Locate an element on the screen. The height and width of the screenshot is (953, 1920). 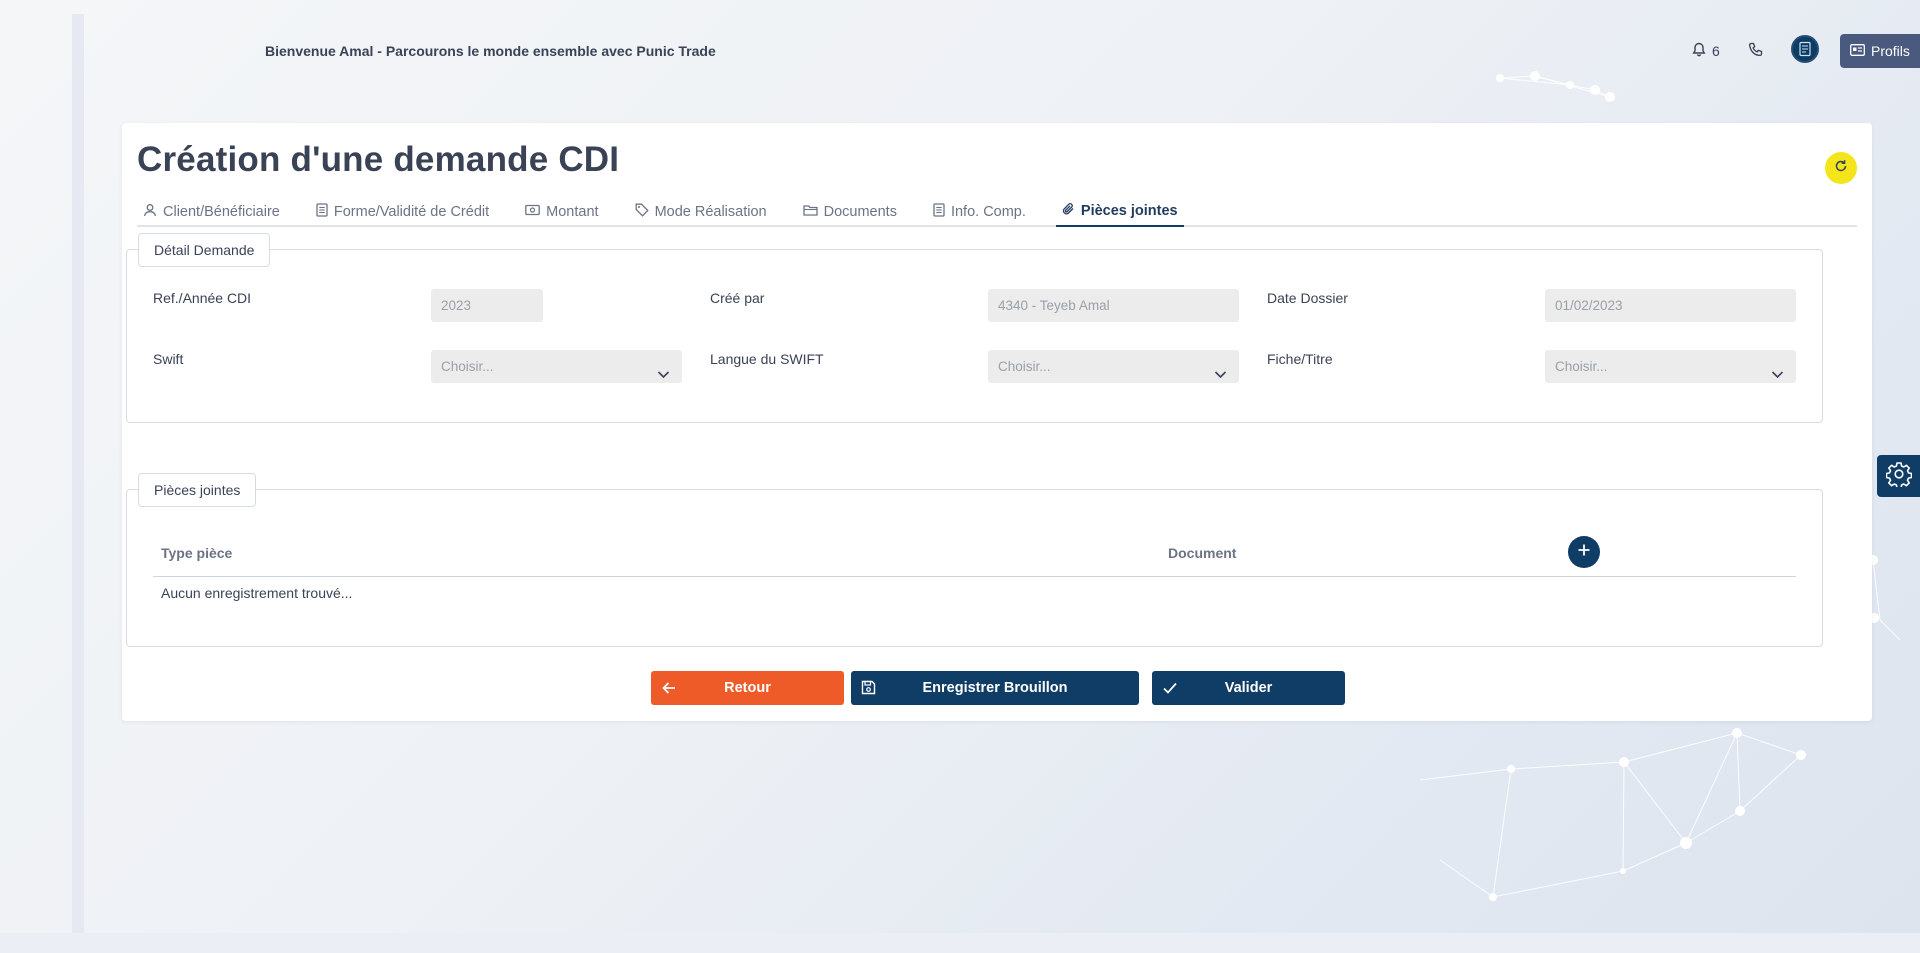
id-card-icon is located at coordinates (1857, 51).